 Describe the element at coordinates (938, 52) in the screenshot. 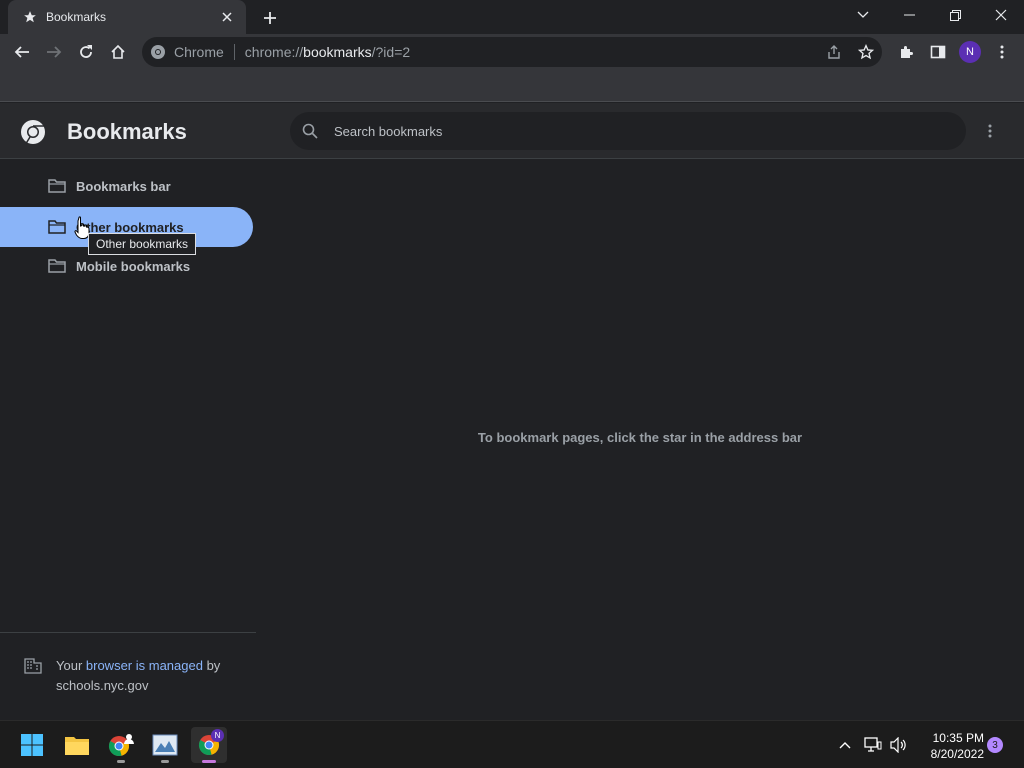

I see `side-panel-icon` at that location.